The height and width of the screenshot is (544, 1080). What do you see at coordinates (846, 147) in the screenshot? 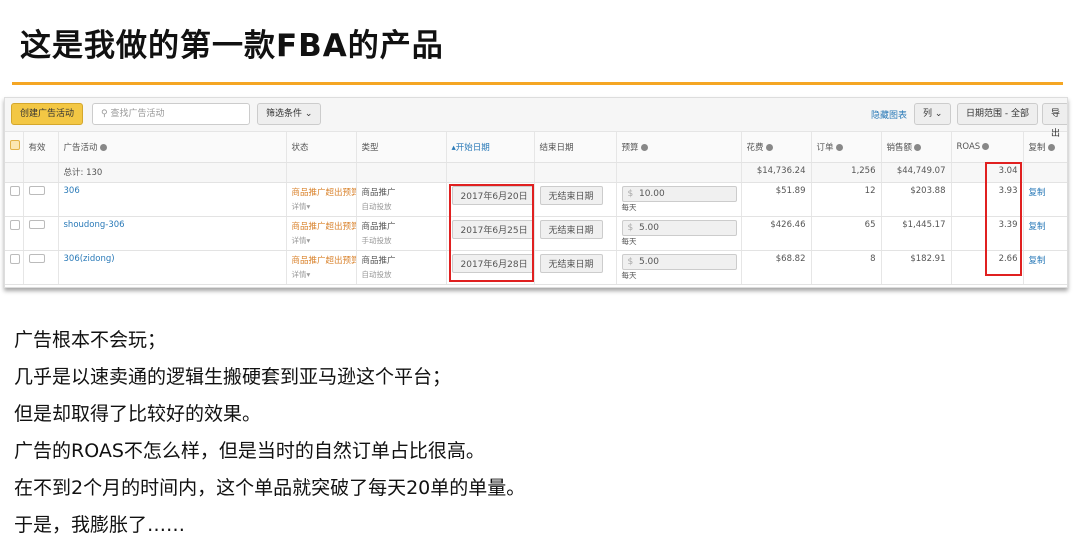
I see `col-orders: 订单` at bounding box center [846, 147].